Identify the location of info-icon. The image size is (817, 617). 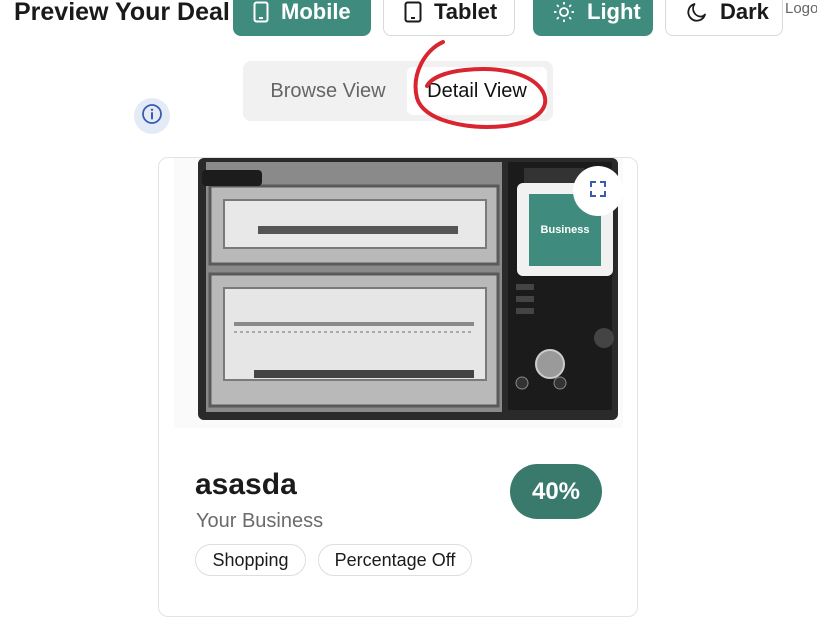
(152, 116).